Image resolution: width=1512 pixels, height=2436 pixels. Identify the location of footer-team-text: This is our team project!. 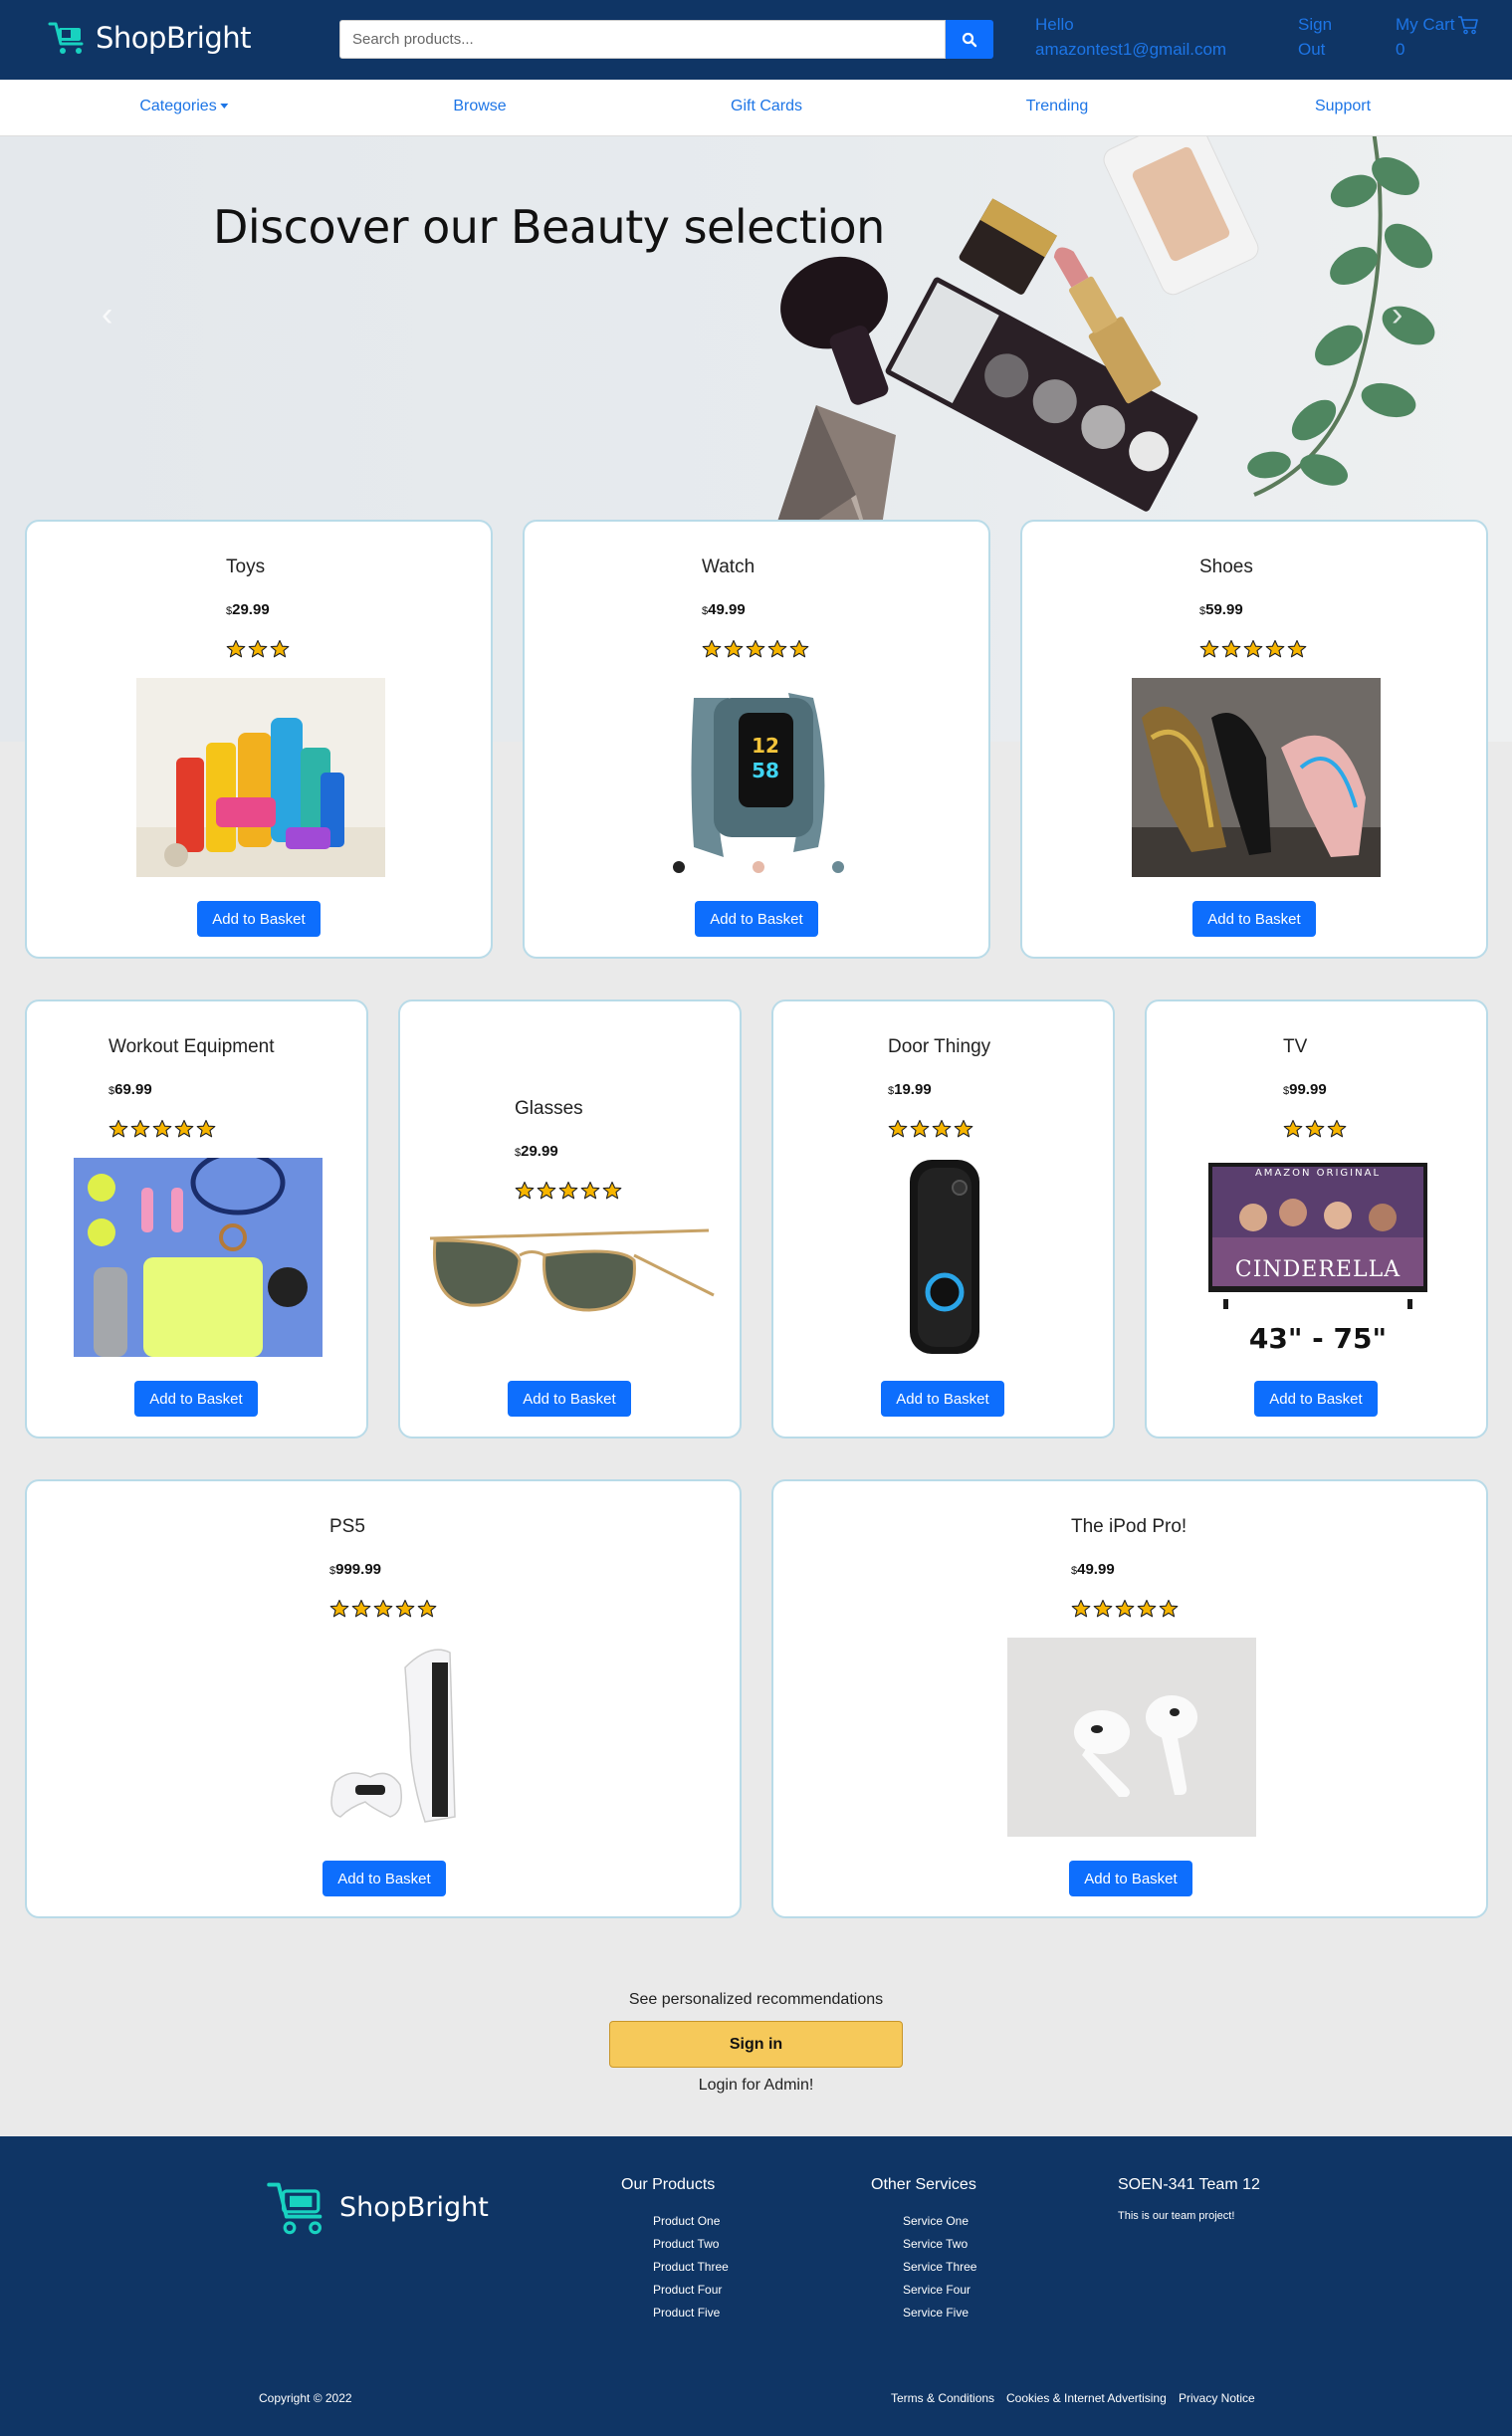
(1176, 2216).